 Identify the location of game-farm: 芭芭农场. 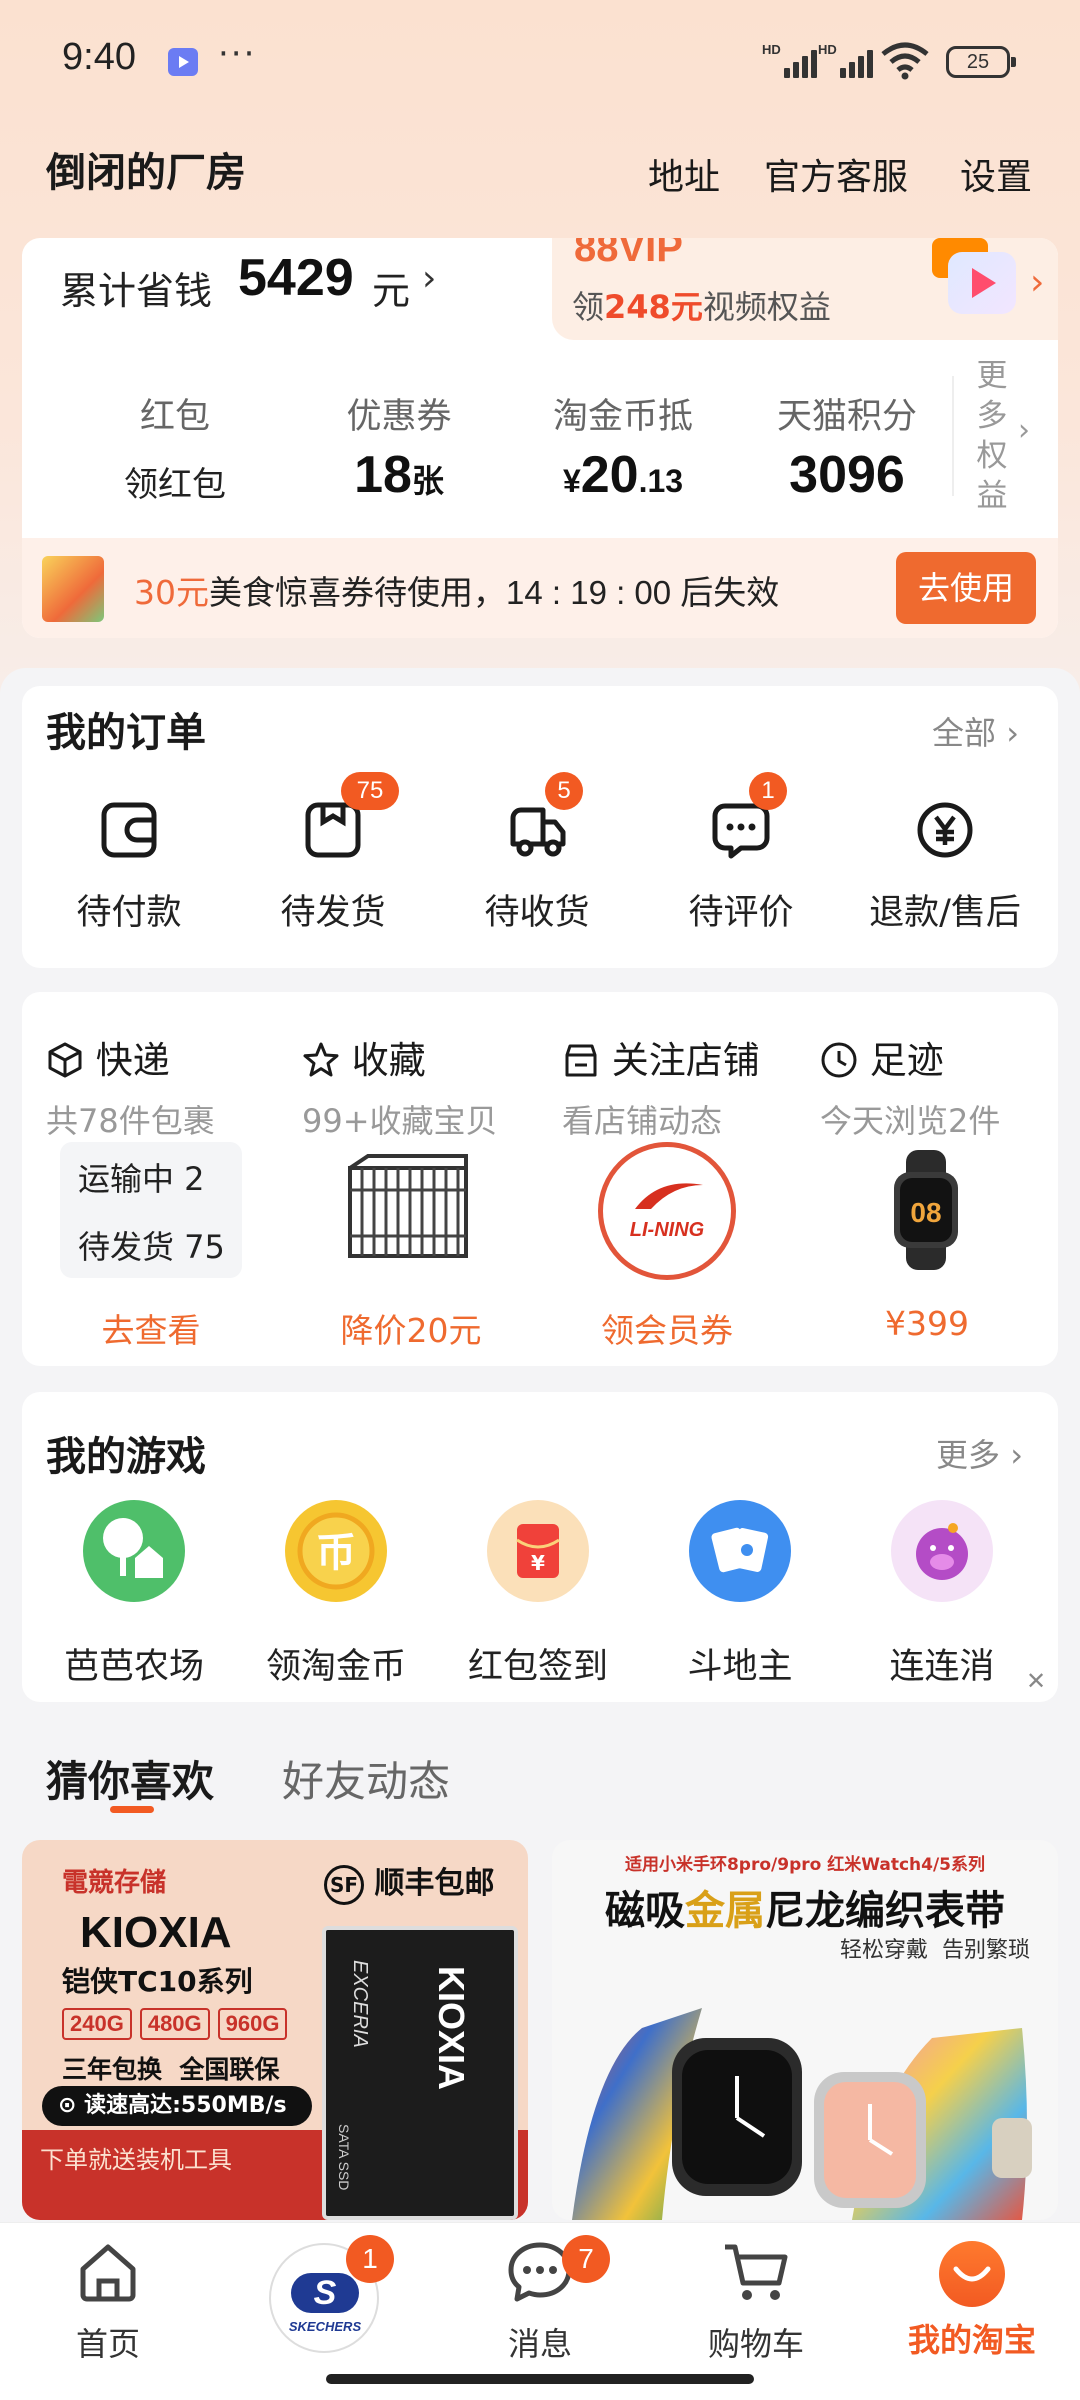
(134, 1594).